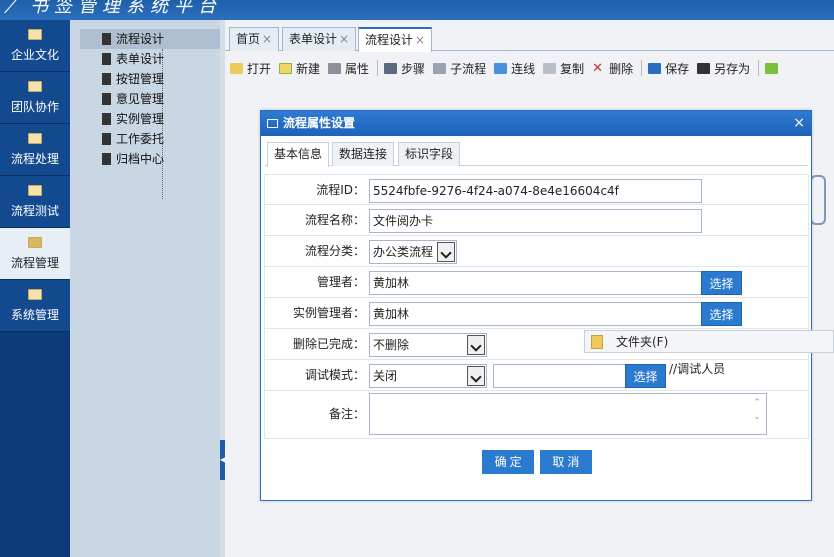 The image size is (834, 557). What do you see at coordinates (35, 202) in the screenshot?
I see `nav-item-test: 流程测试` at bounding box center [35, 202].